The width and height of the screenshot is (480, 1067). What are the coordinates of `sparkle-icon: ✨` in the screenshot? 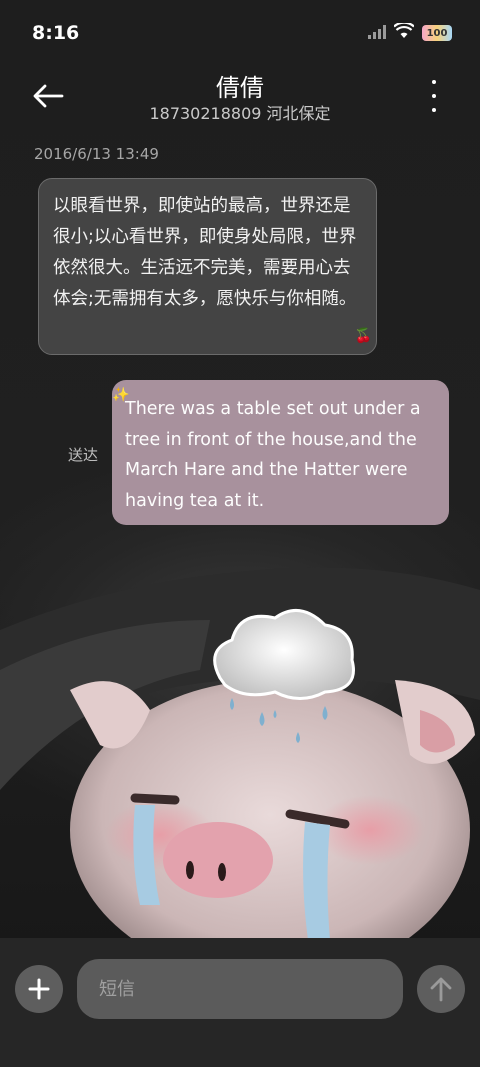 It's located at (121, 395).